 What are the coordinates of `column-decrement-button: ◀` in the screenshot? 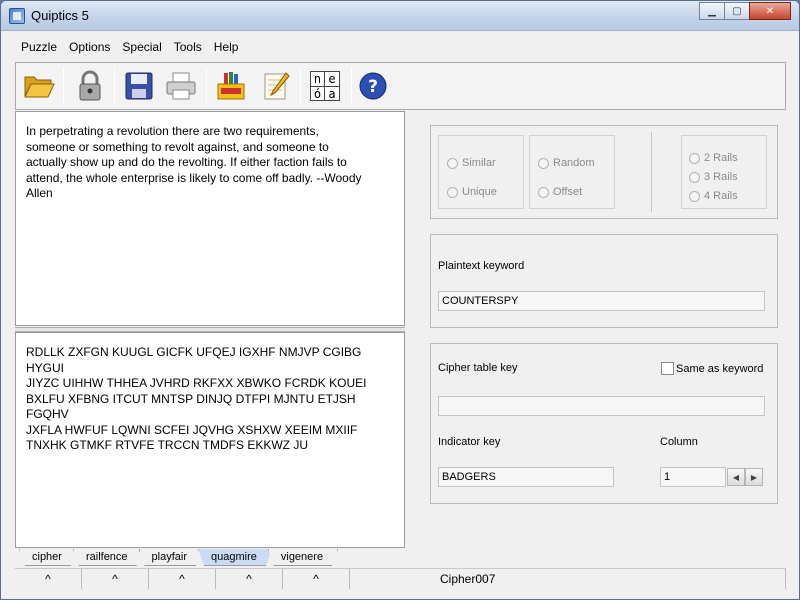 It's located at (736, 477).